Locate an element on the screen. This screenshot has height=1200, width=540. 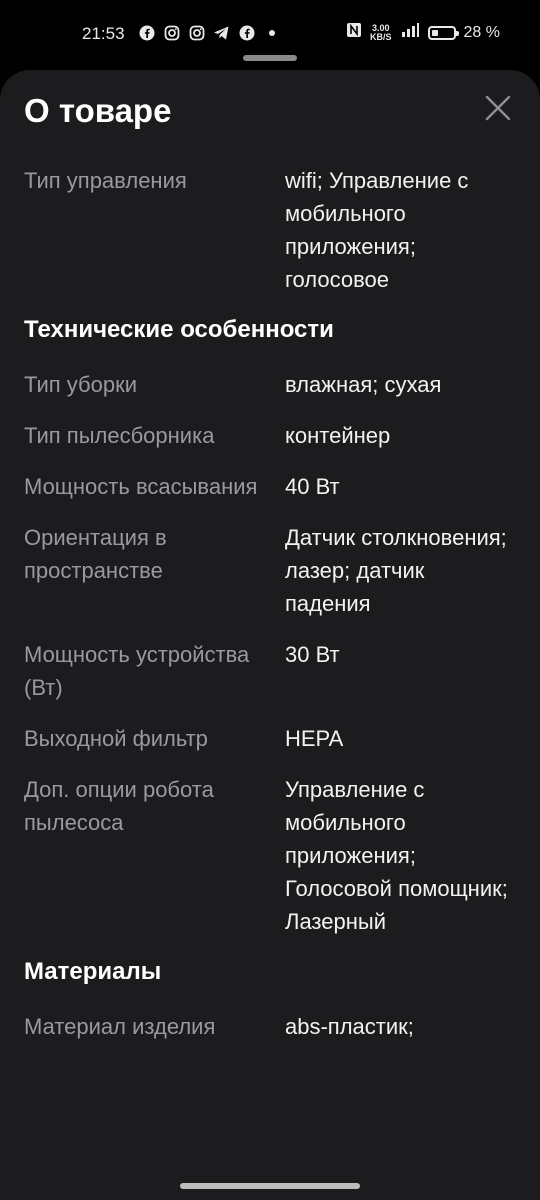
notification-icons is located at coordinates (209, 32).